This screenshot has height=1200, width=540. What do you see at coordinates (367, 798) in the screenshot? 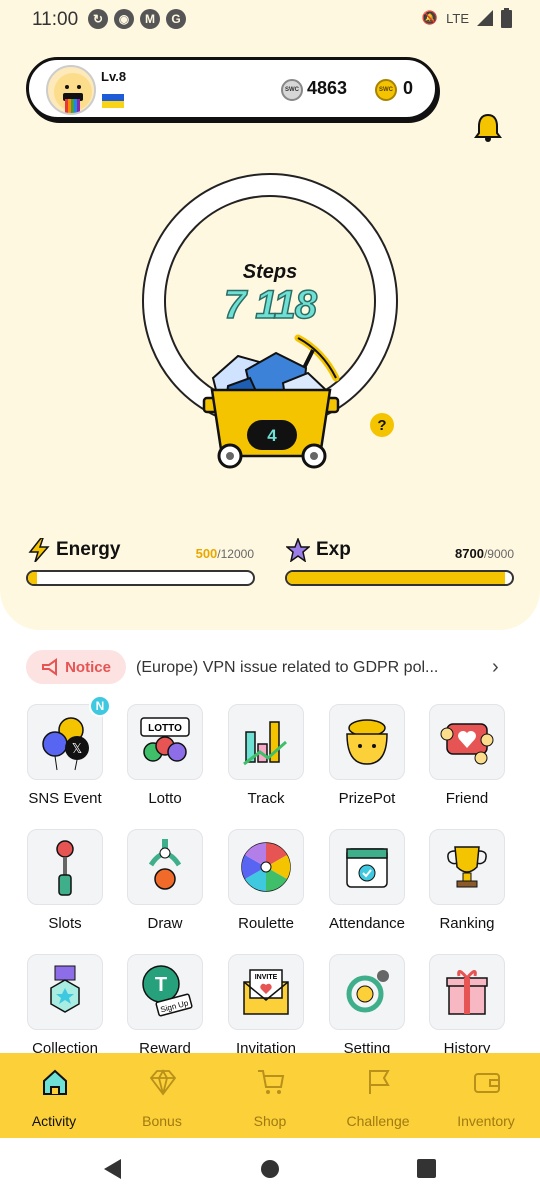
I see `prizepot-label: PrizePot` at bounding box center [367, 798].